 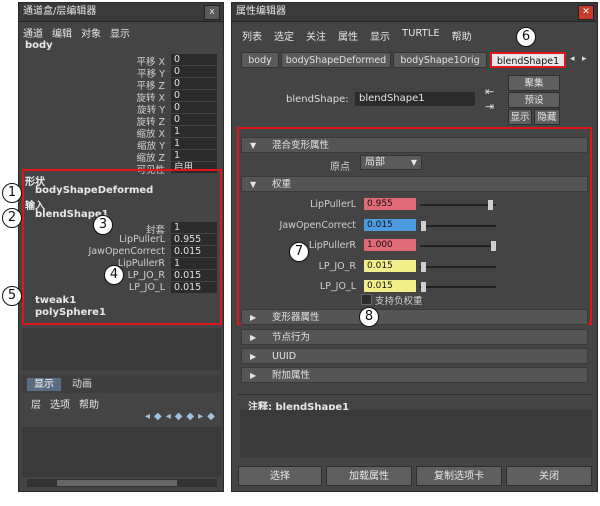 What do you see at coordinates (414, 145) in the screenshot?
I see `section-blend-attributes: ▼ 混合变形属性` at bounding box center [414, 145].